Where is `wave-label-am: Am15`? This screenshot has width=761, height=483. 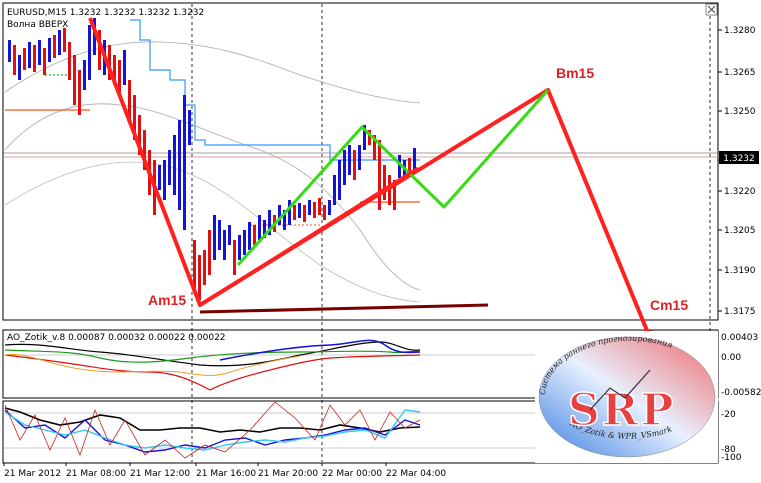 wave-label-am: Am15 is located at coordinates (167, 300).